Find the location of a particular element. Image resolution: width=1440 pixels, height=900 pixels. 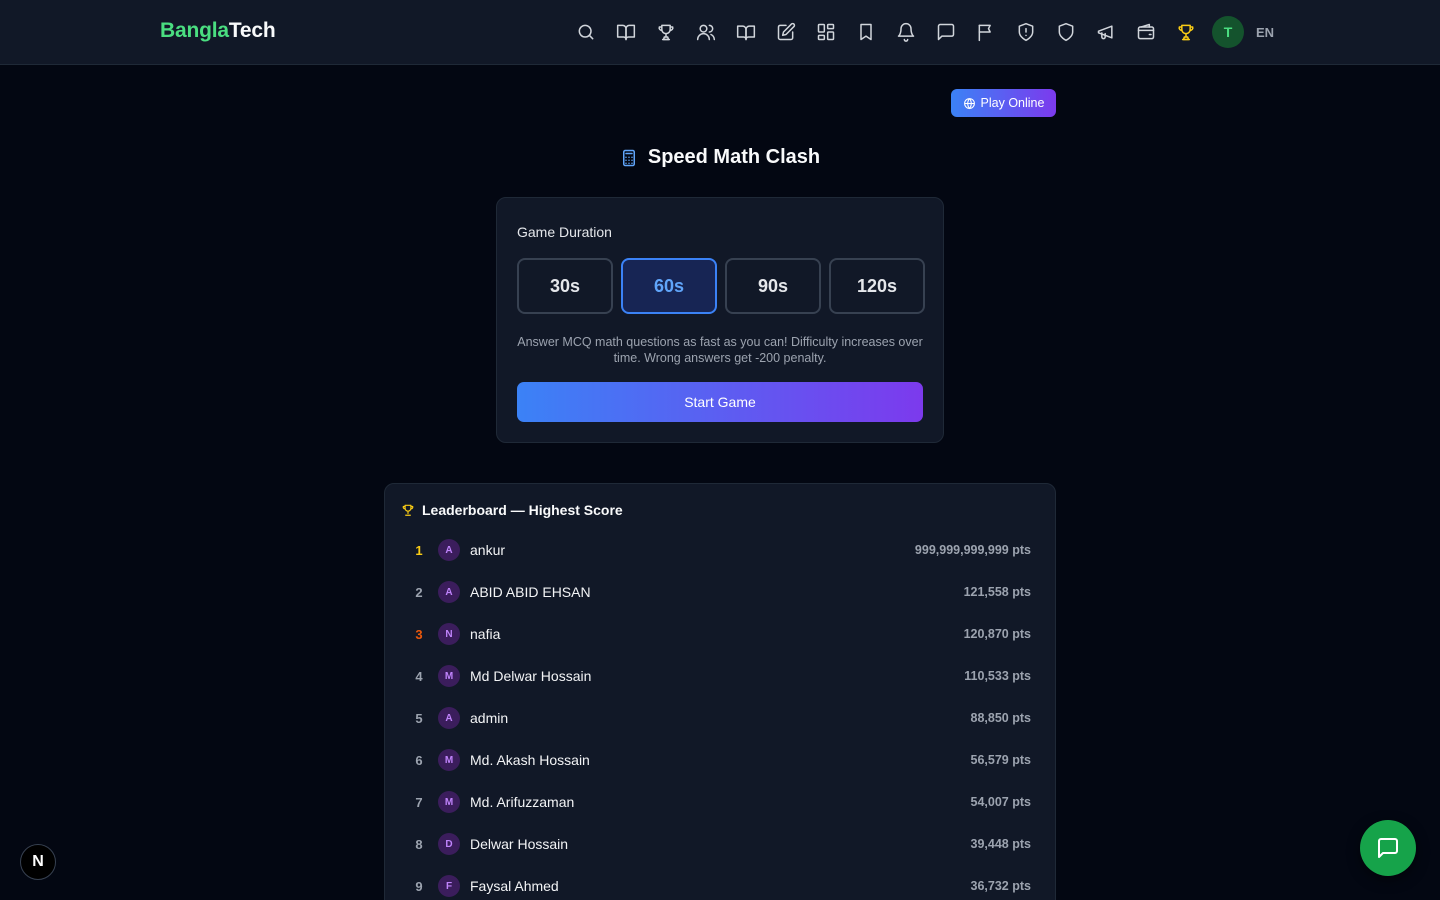

leaderboard-row: 2 A ABID ABID EHSAN 121,558 pts is located at coordinates (720, 592).